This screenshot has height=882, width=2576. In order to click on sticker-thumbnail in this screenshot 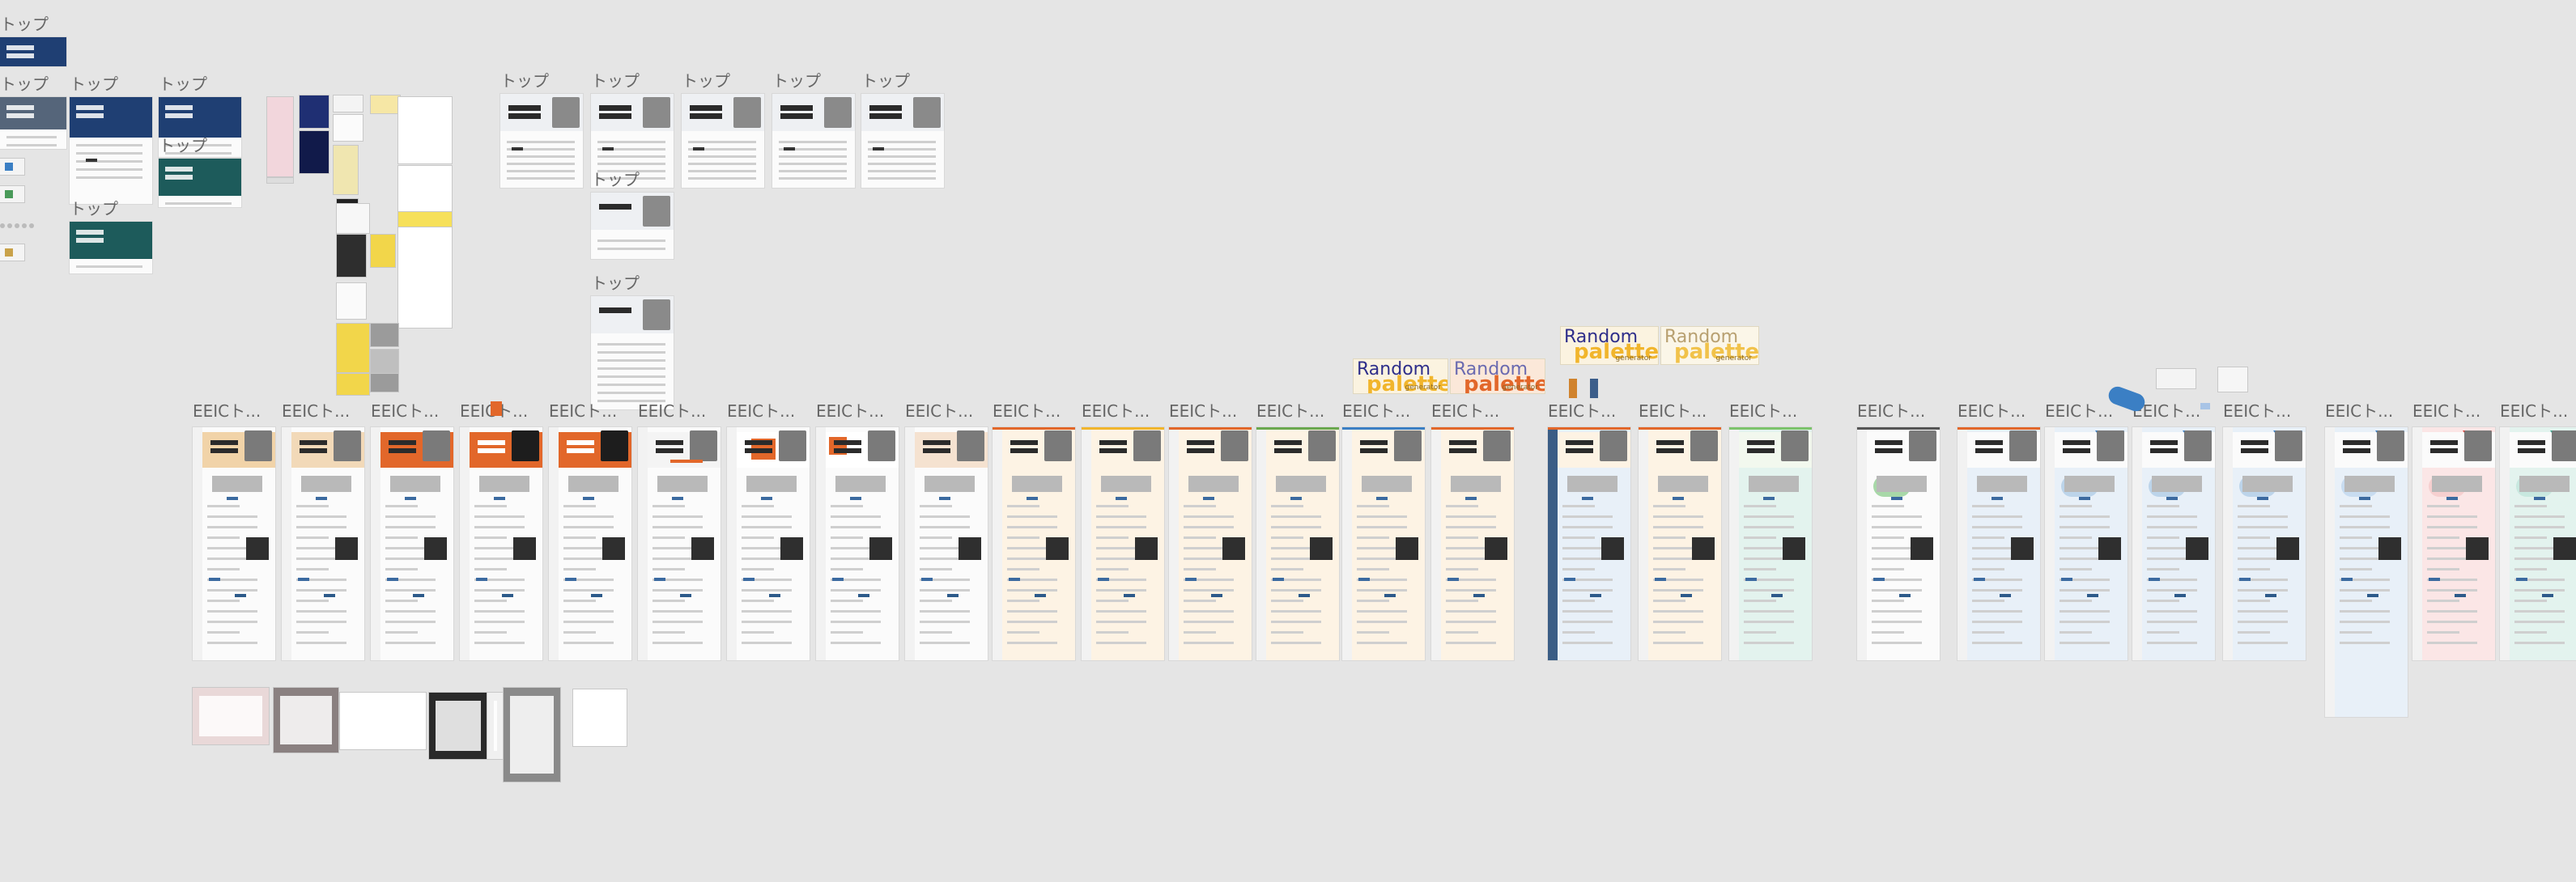, I will do `click(2177, 378)`.